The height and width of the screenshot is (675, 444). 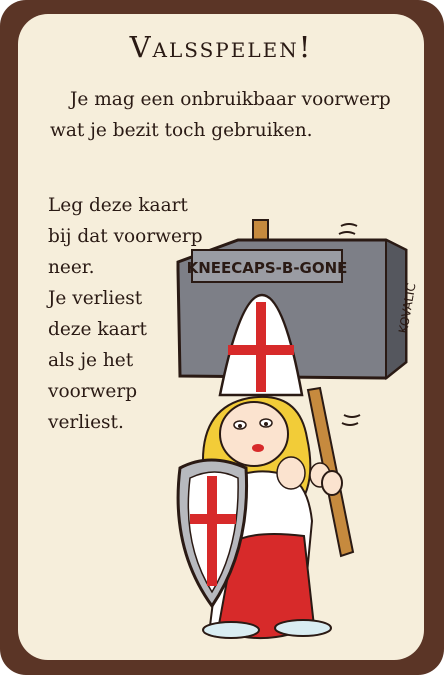 I want to click on rule-line: verliest., so click(x=86, y=422).